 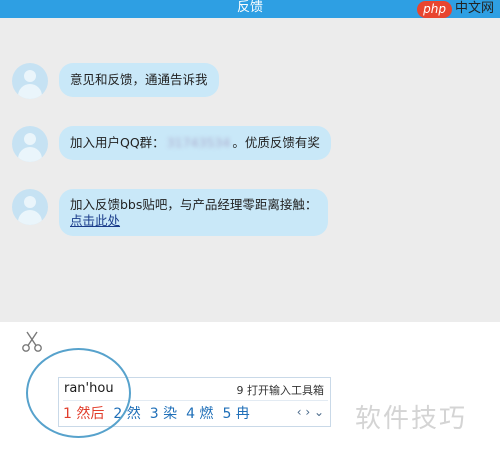 I want to click on window-title-bar: 反馈 php 中文网, so click(x=250, y=9).